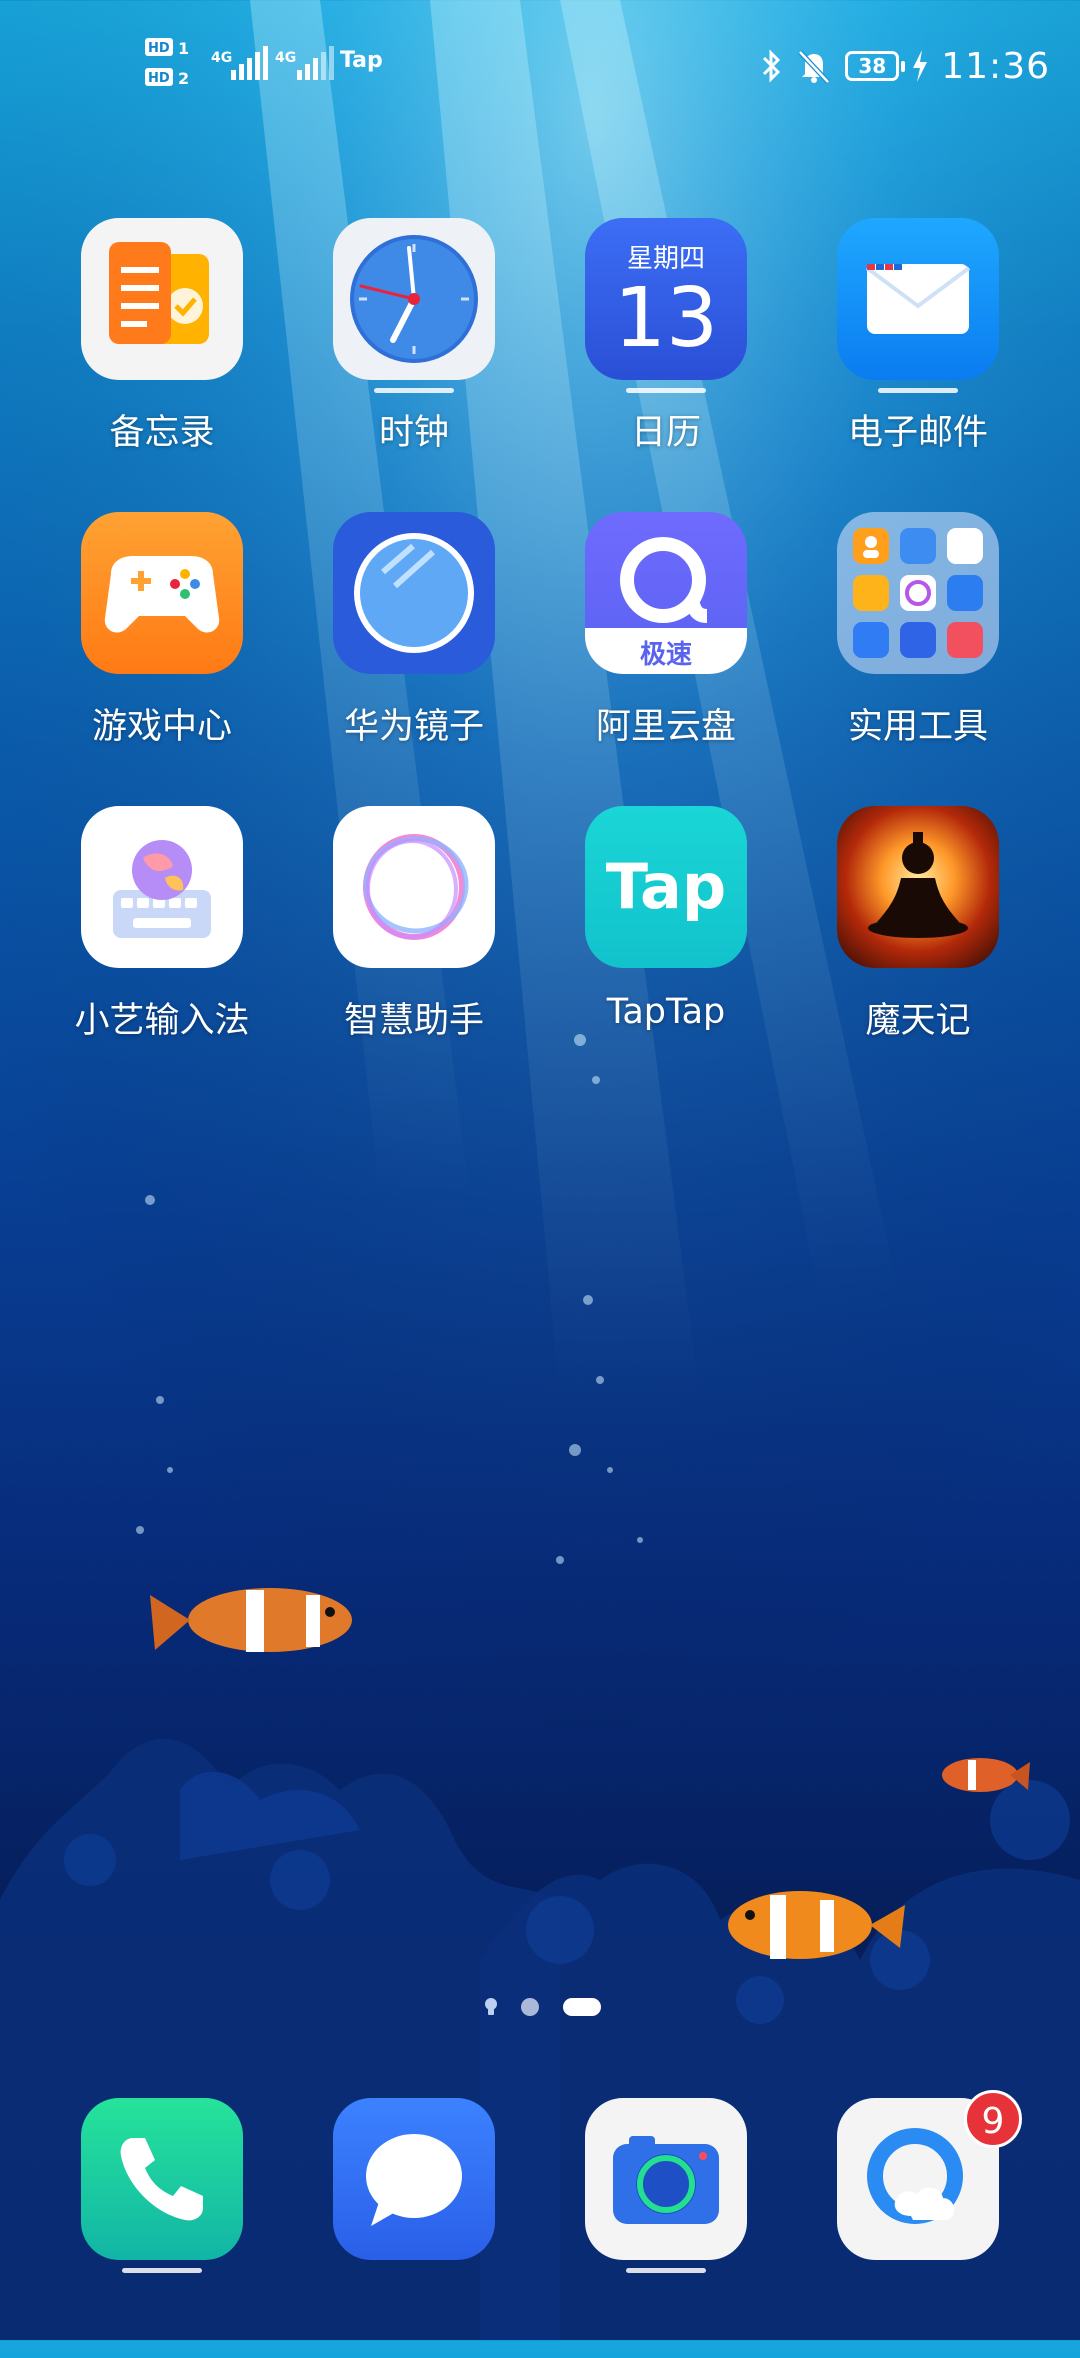 The width and height of the screenshot is (1080, 2358). Describe the element at coordinates (162, 2179) in the screenshot. I see `phone-icon` at that location.